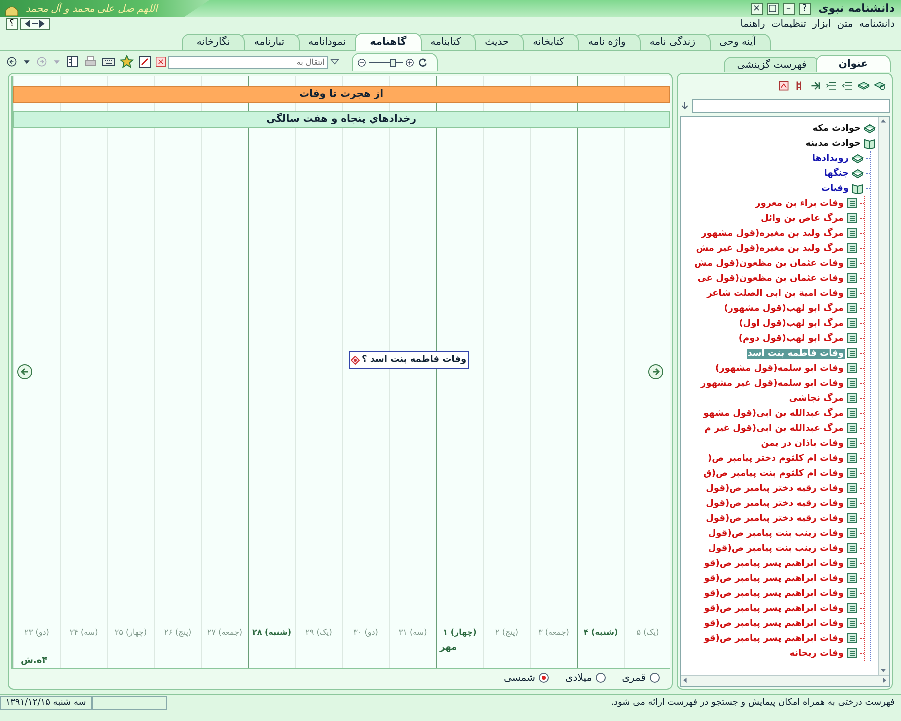 This screenshot has width=901, height=721. I want to click on tree-item: وفات ریحانه, so click(816, 653).